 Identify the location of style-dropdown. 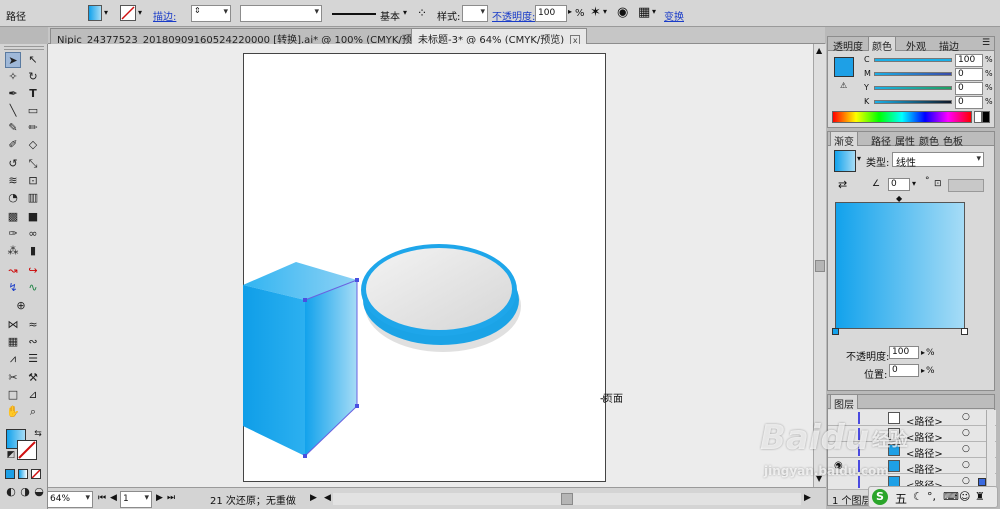
(475, 13).